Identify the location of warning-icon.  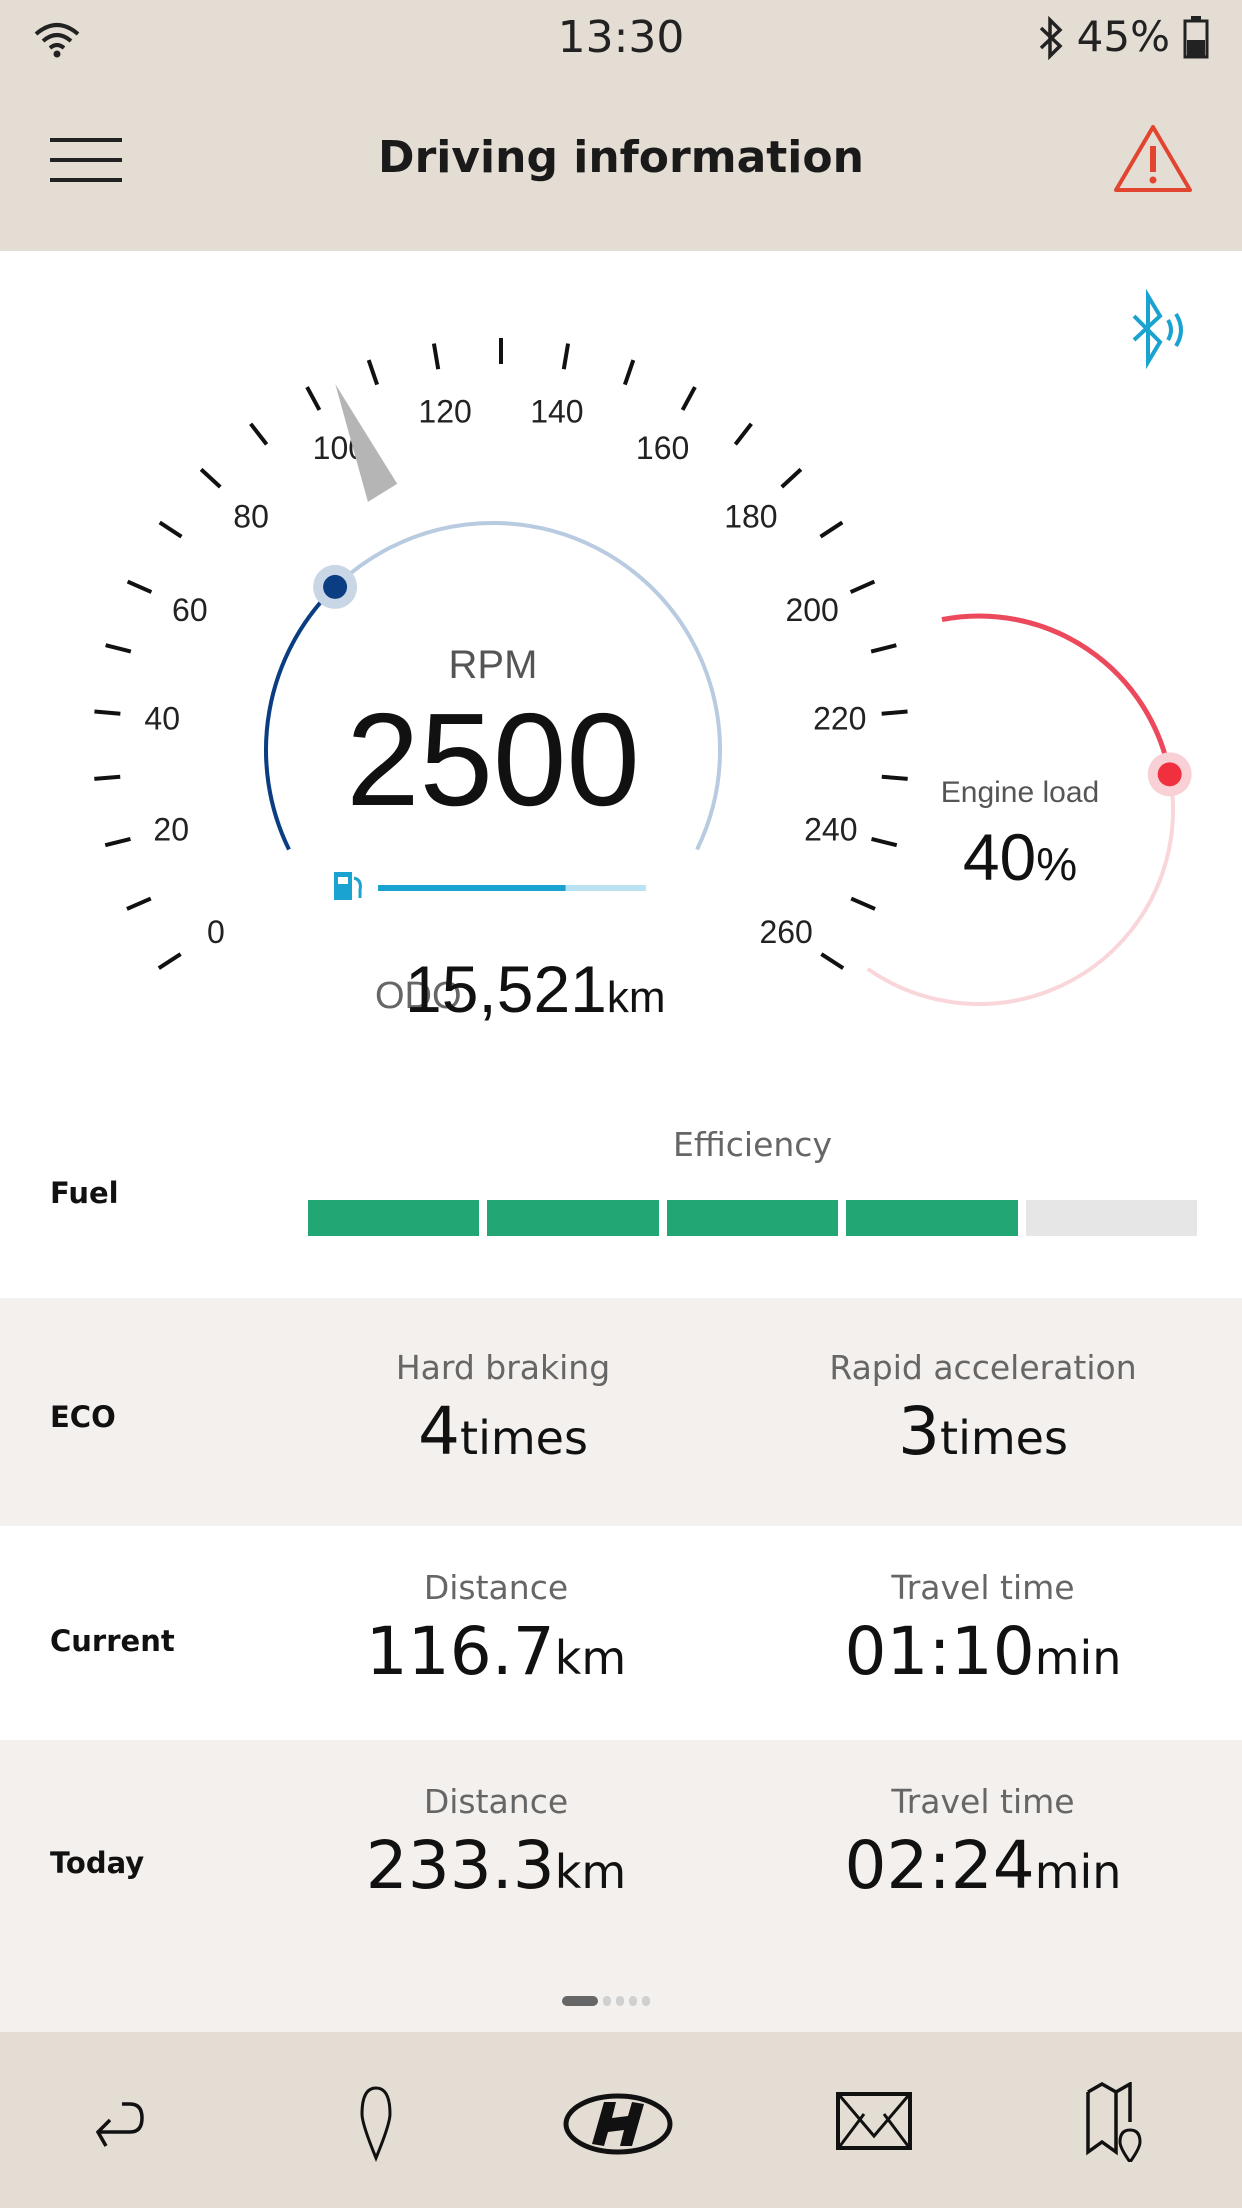
(1153, 158).